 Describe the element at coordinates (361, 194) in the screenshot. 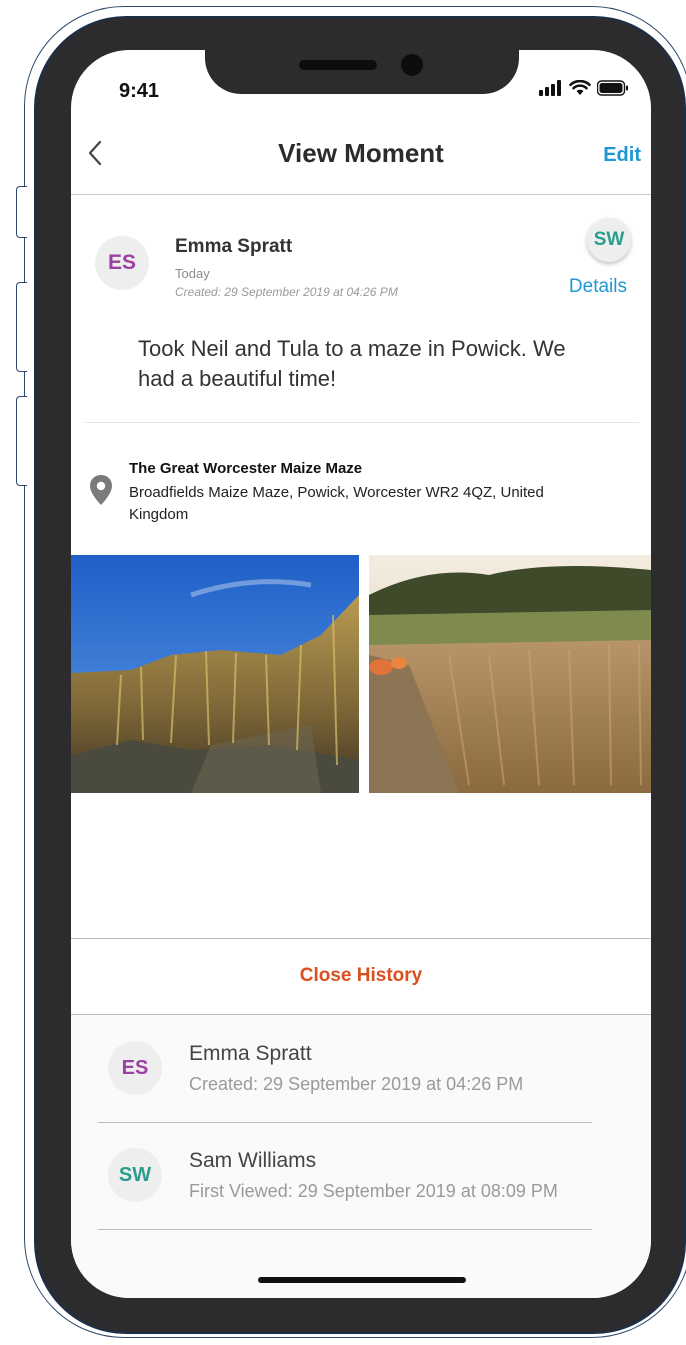

I see `header-divider` at that location.